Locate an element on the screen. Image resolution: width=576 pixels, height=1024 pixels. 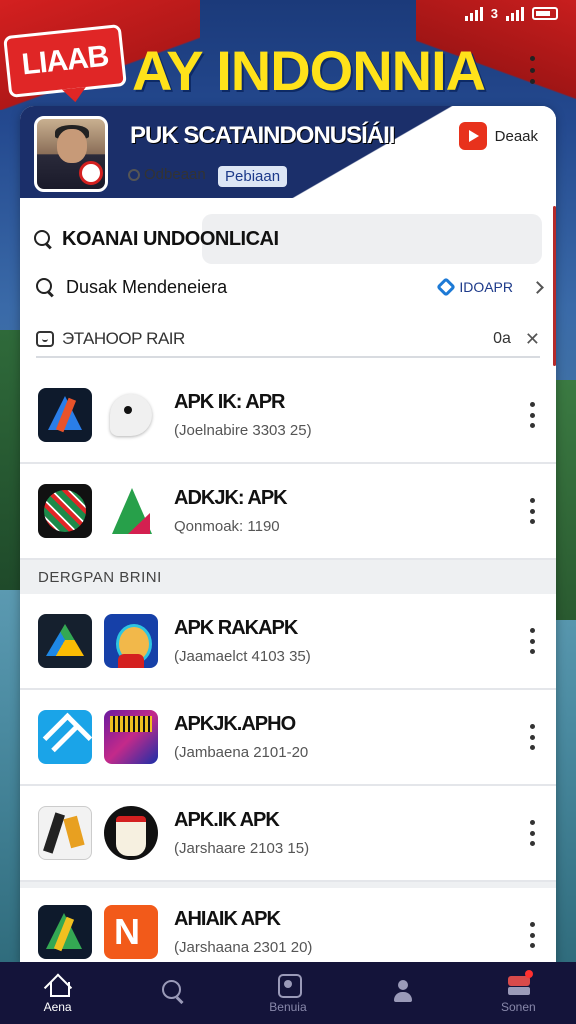
list-item: APK.IK APK (Jarshaare 2103 15) is located at coordinates (288, 834).